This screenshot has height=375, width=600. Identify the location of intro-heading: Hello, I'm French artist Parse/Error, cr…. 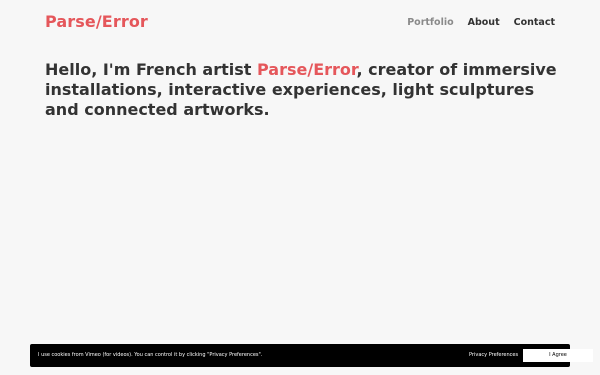
(305, 90).